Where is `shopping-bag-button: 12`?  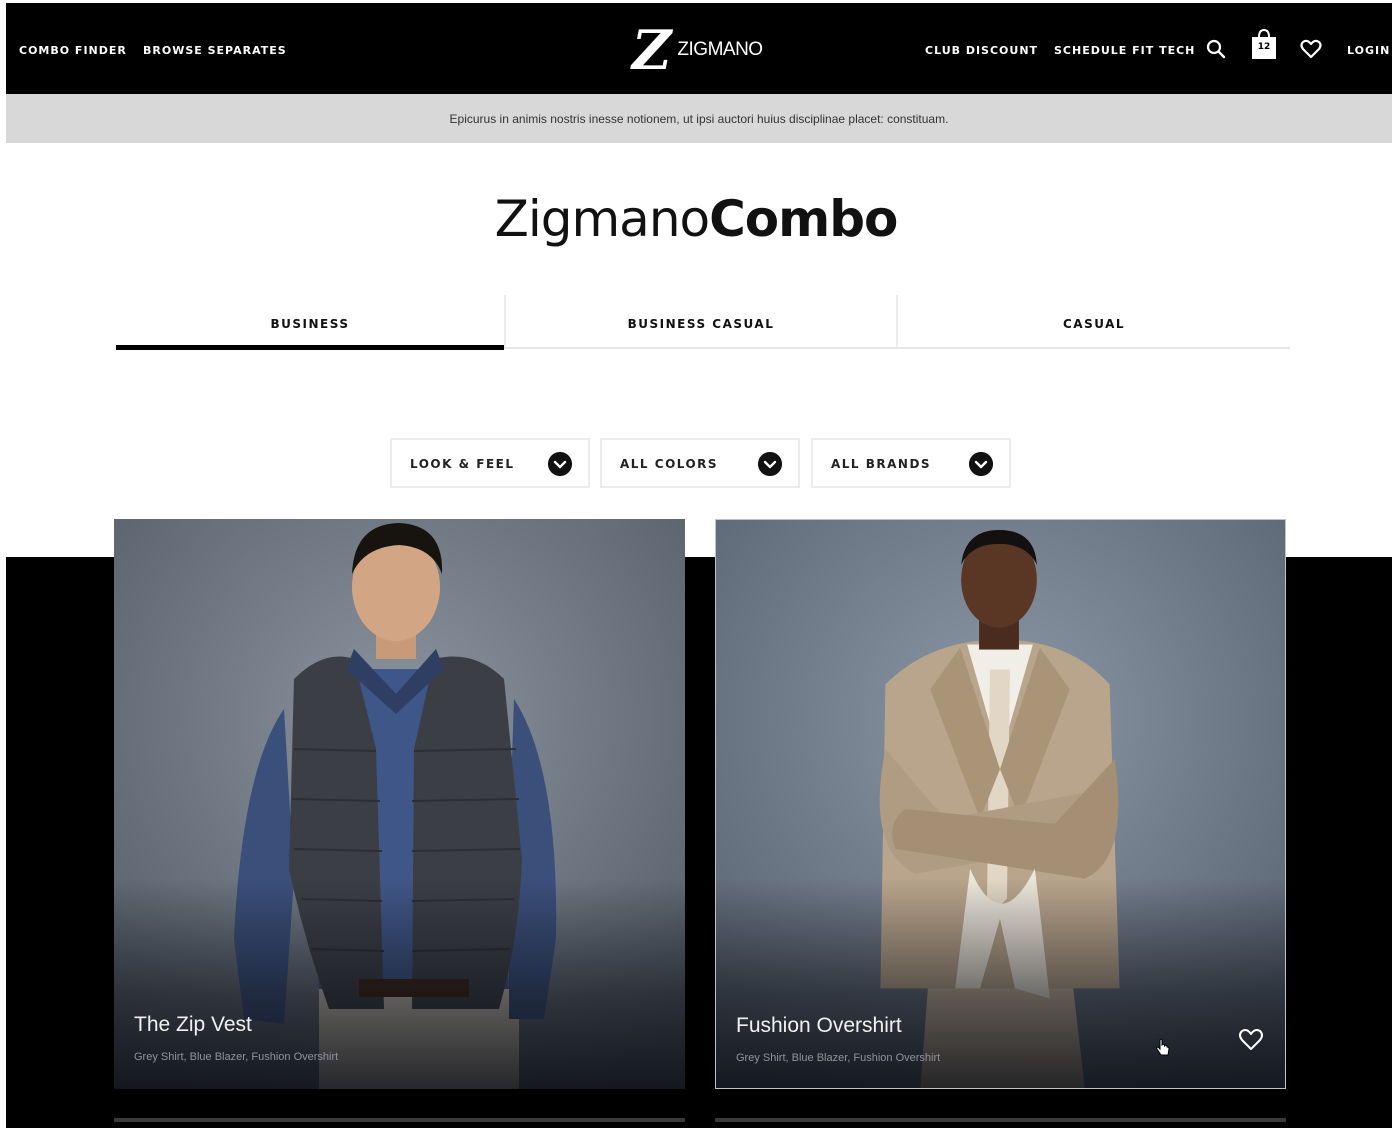 shopping-bag-button: 12 is located at coordinates (1264, 45).